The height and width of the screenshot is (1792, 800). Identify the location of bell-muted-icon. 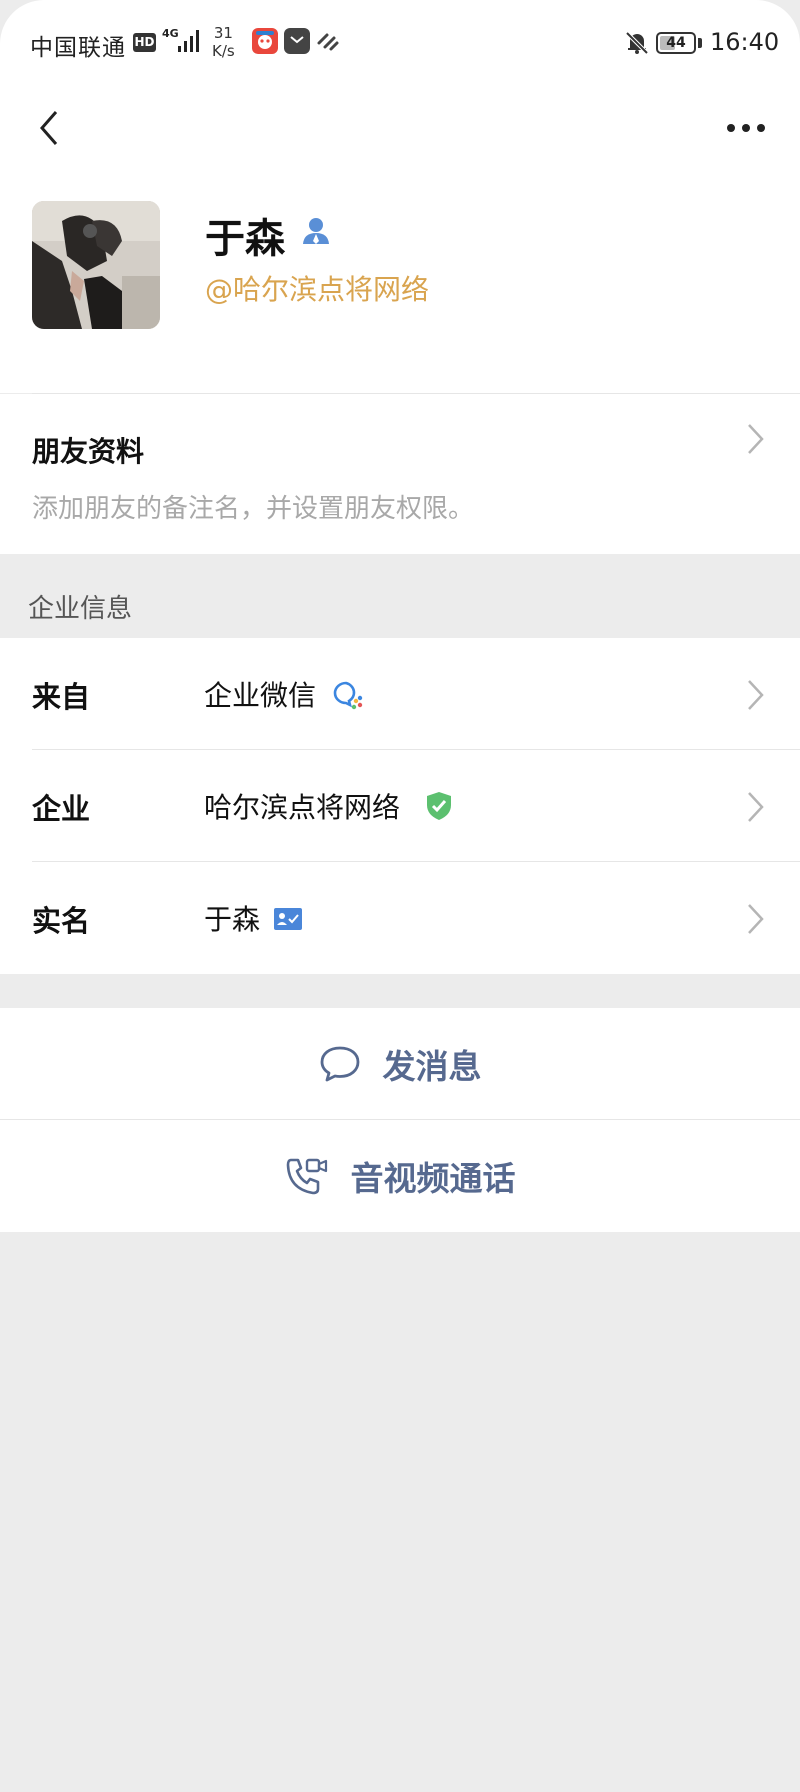
(637, 43).